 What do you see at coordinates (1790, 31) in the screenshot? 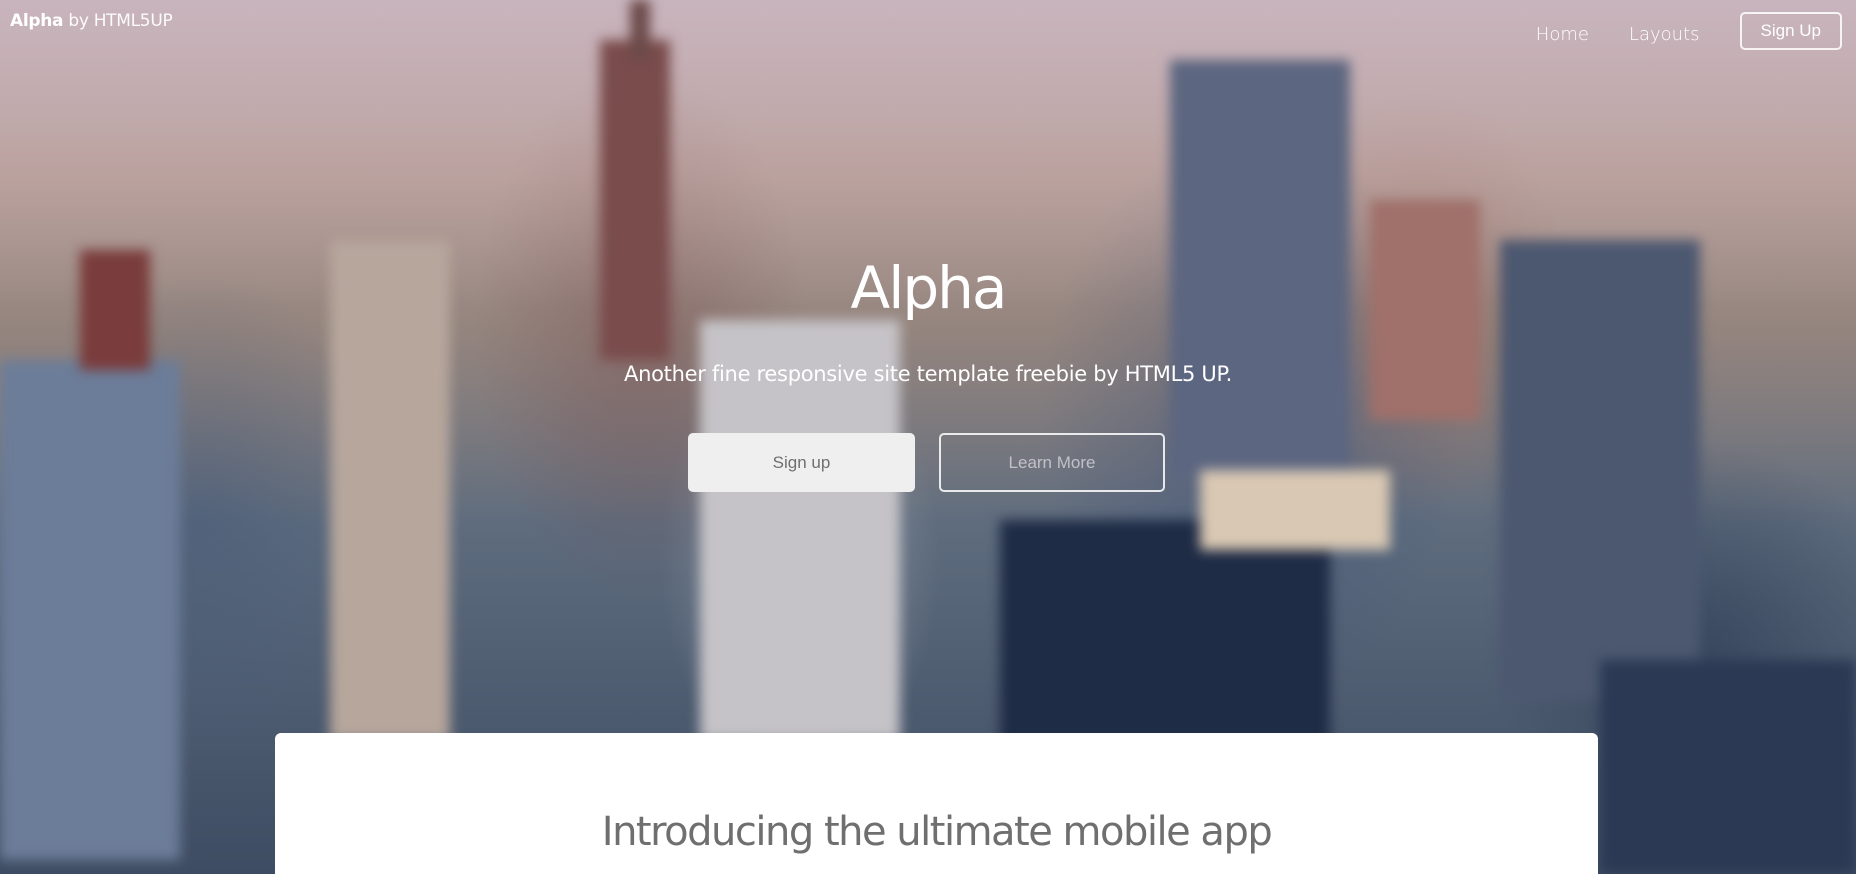
I see `header-signup-button: Sign Up` at bounding box center [1790, 31].